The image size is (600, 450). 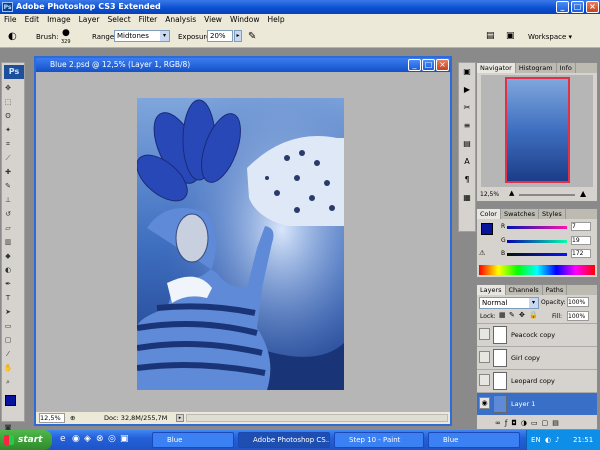 What do you see at coordinates (8, 326) in the screenshot?
I see `shape-tool-icon: ▭` at bounding box center [8, 326].